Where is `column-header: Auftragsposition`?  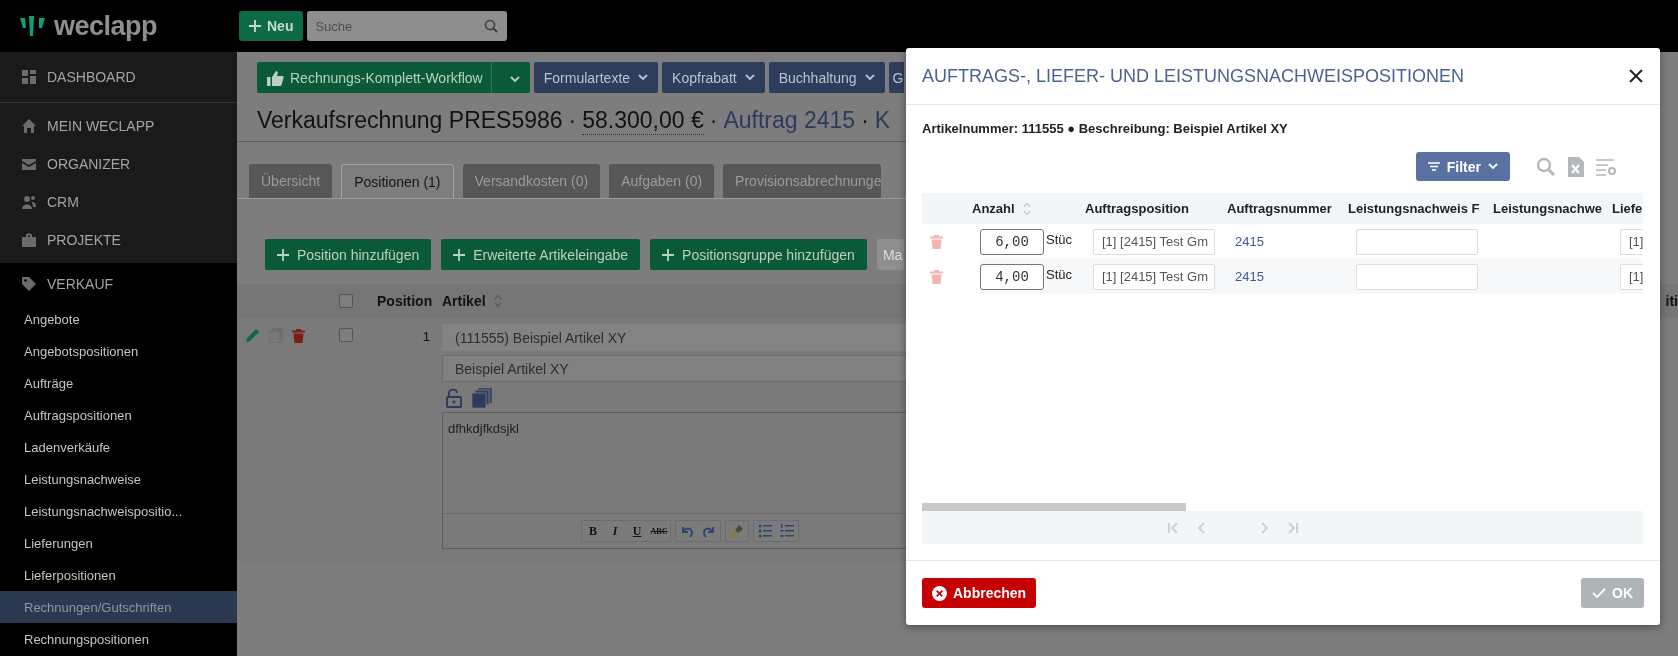 column-header: Auftragsposition is located at coordinates (1156, 208).